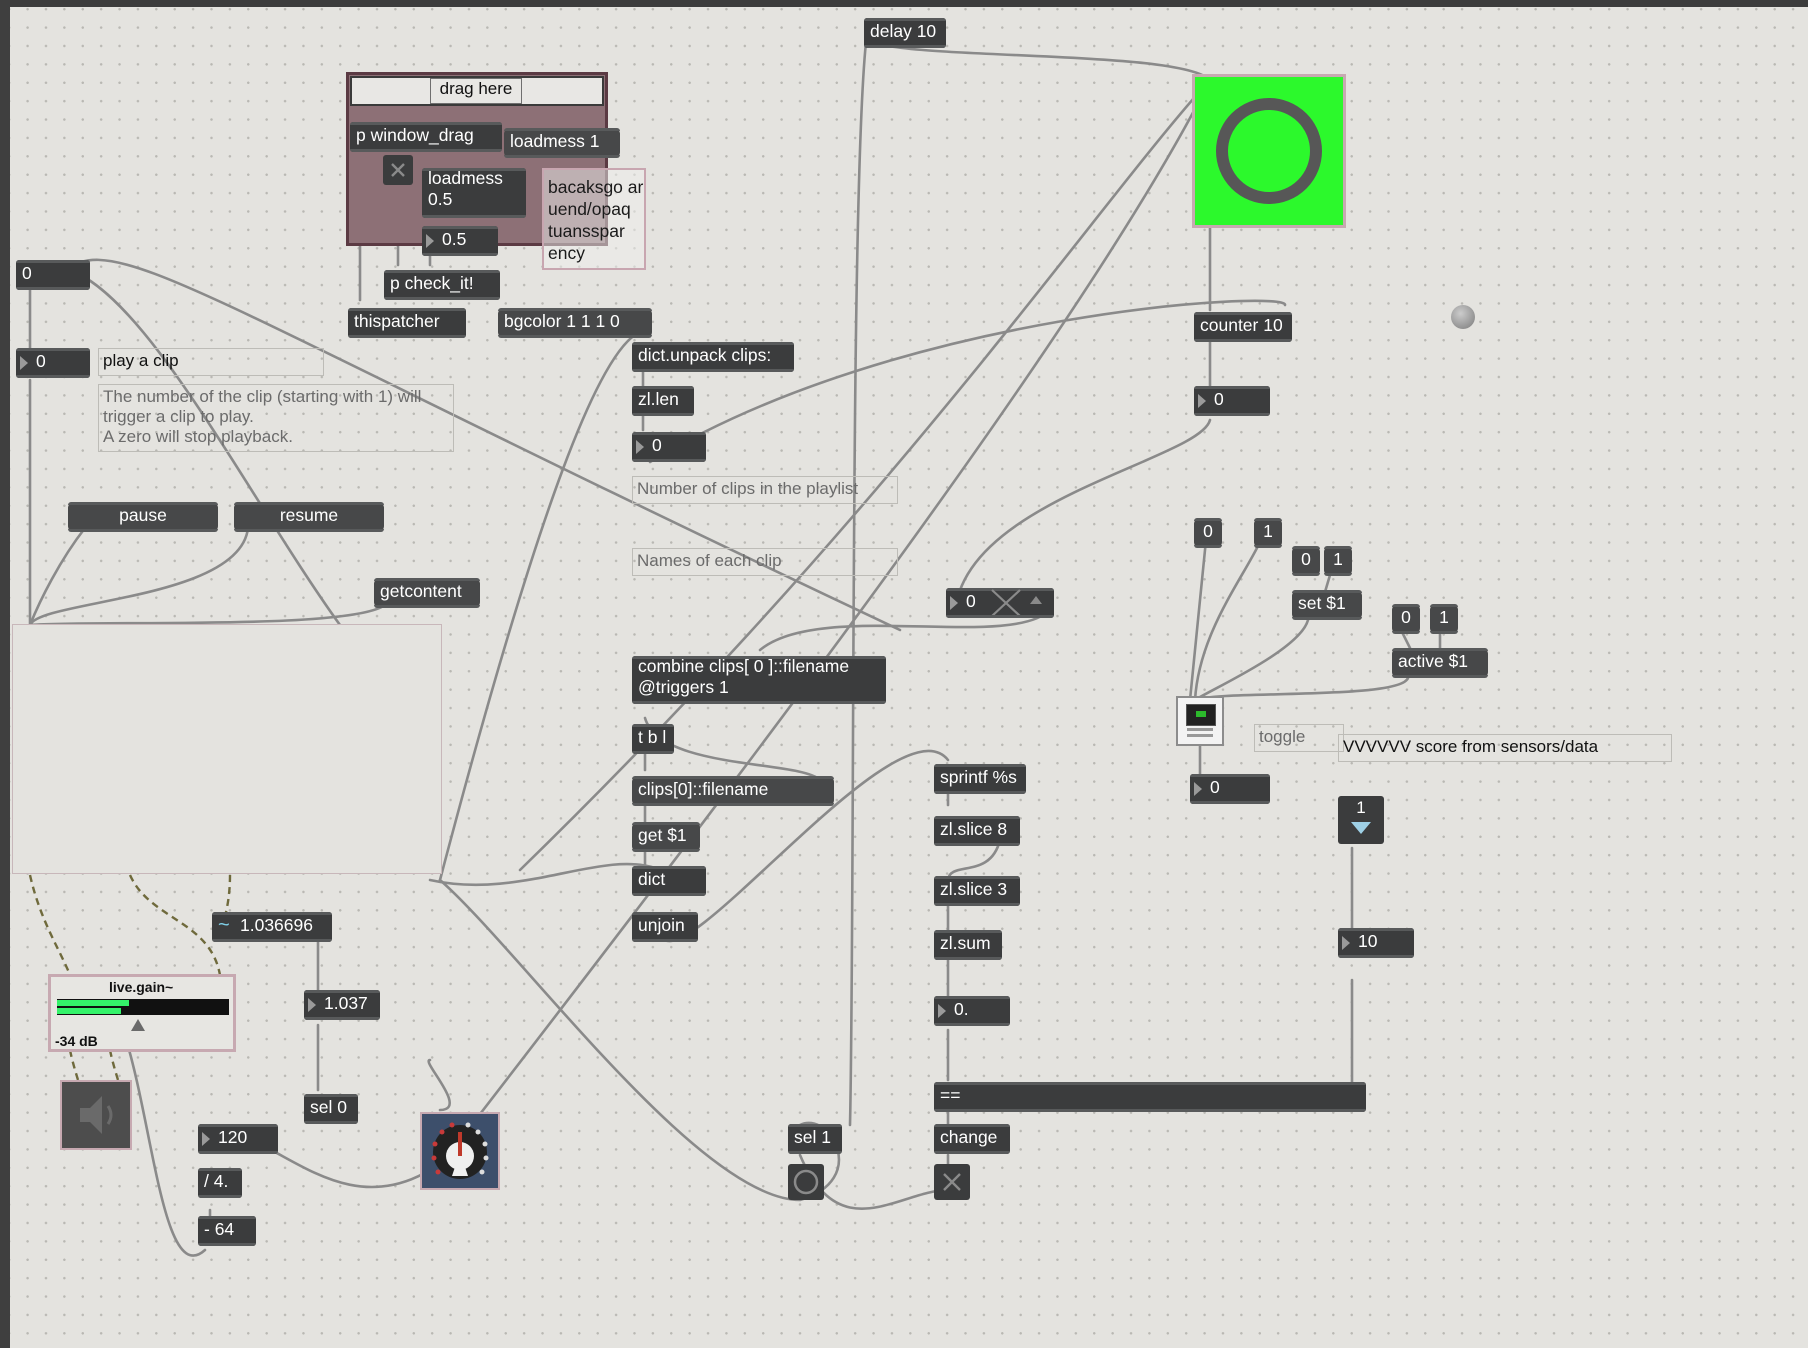 The width and height of the screenshot is (1808, 1348). I want to click on score-comment: VVVVVV score from sensors/data, so click(1505, 748).